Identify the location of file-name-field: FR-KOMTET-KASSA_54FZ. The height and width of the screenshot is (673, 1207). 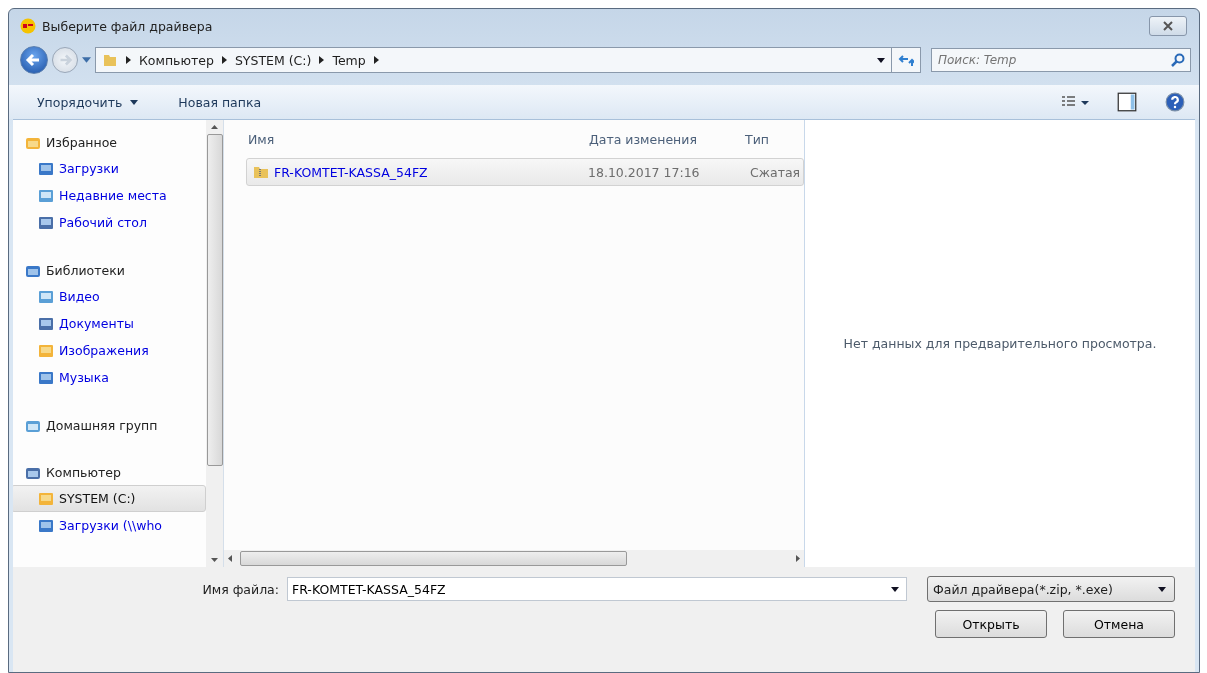
(597, 589).